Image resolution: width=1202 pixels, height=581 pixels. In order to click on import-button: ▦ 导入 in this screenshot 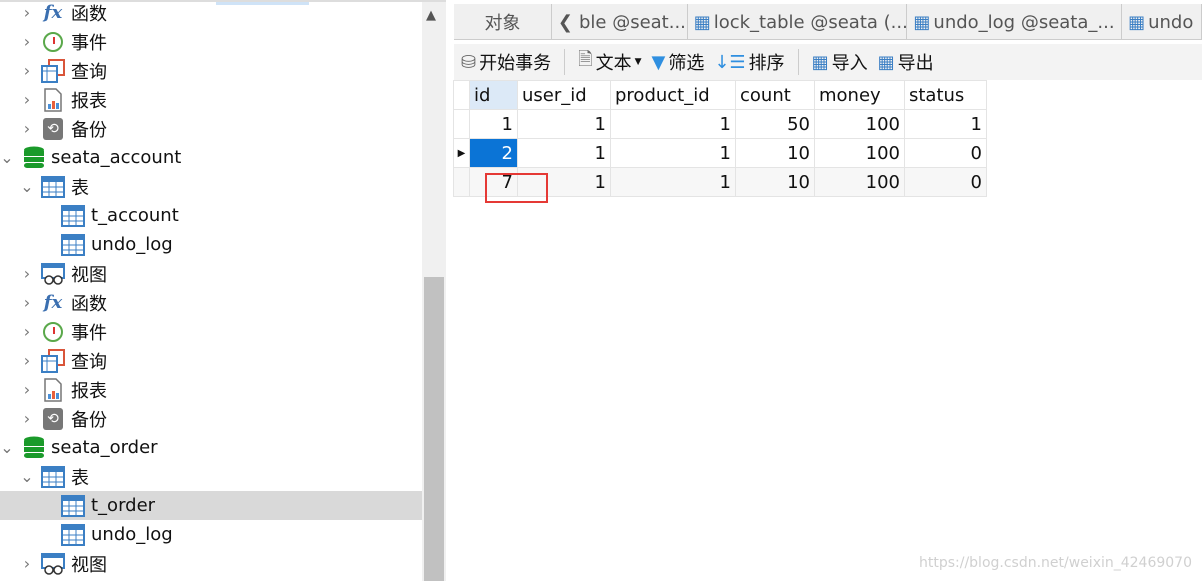, I will do `click(840, 62)`.